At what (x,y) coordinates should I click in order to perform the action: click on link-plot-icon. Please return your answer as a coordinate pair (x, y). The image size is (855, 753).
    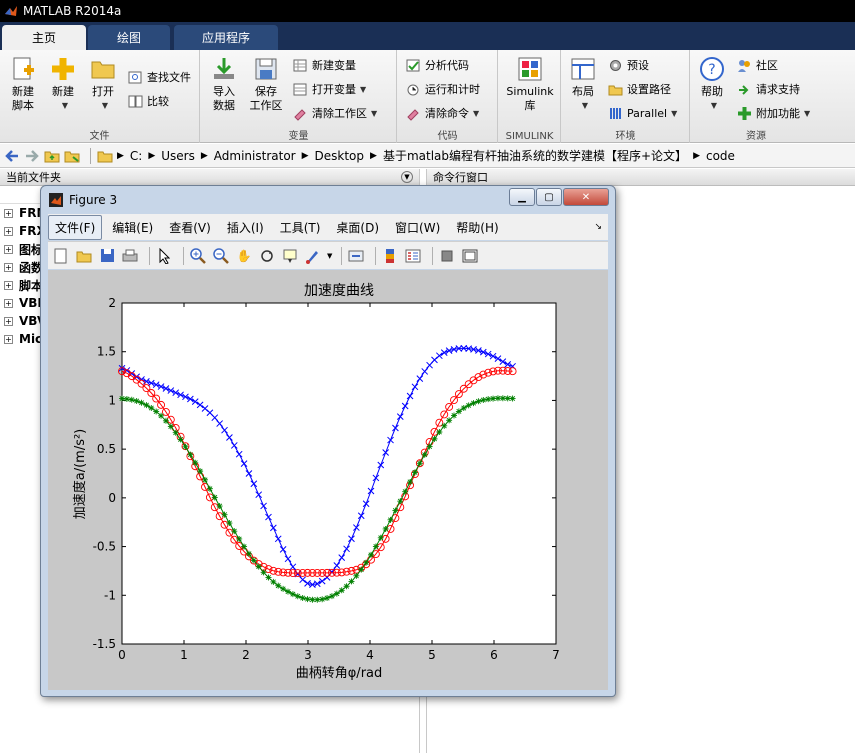
    Looking at the image, I should click on (356, 256).